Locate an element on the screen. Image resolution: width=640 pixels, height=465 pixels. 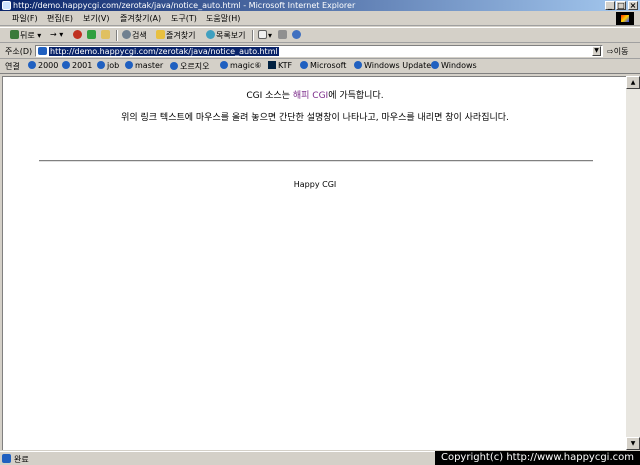
history-icon is located at coordinates (210, 34).